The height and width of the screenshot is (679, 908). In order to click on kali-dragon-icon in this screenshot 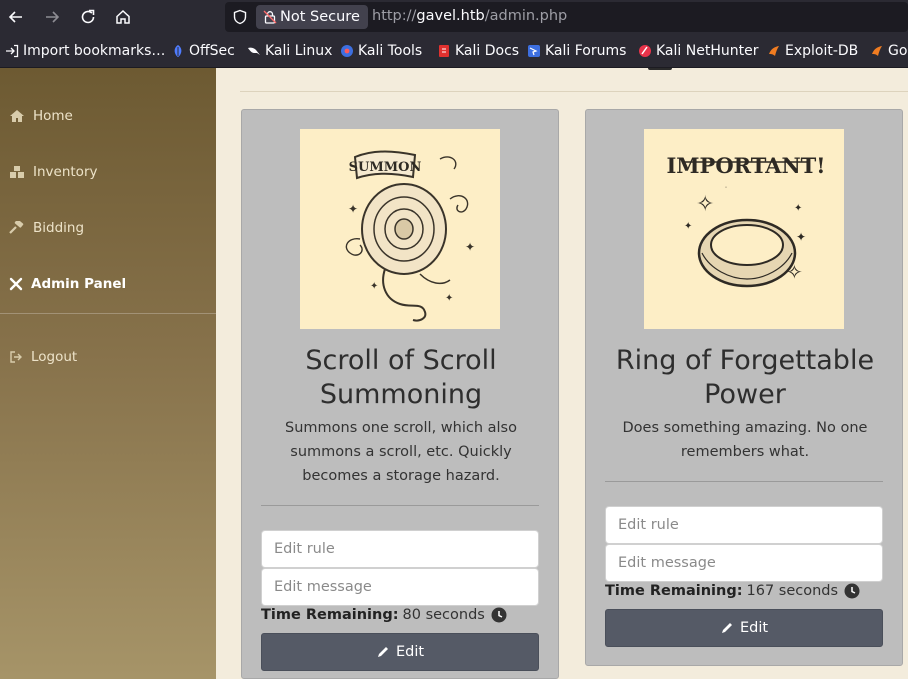, I will do `click(254, 51)`.